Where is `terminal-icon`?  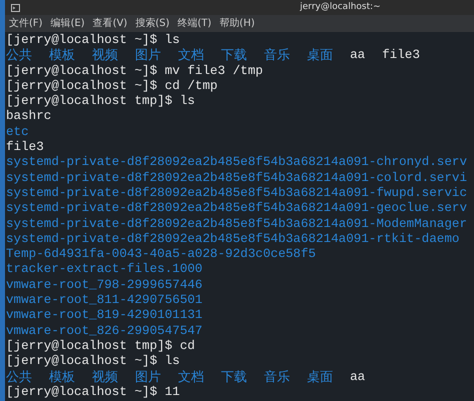 terminal-icon is located at coordinates (15, 8).